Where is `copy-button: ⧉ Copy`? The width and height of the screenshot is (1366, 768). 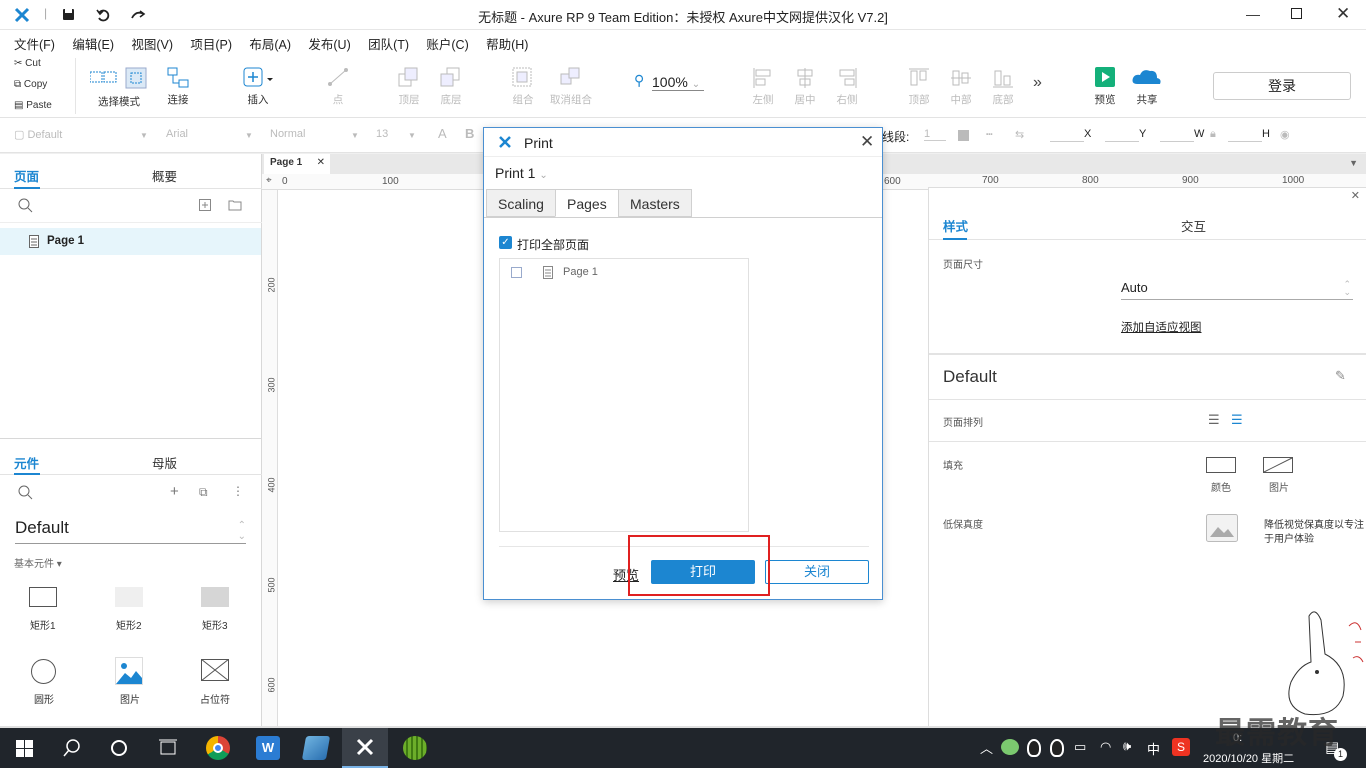 copy-button: ⧉ Copy is located at coordinates (30, 84).